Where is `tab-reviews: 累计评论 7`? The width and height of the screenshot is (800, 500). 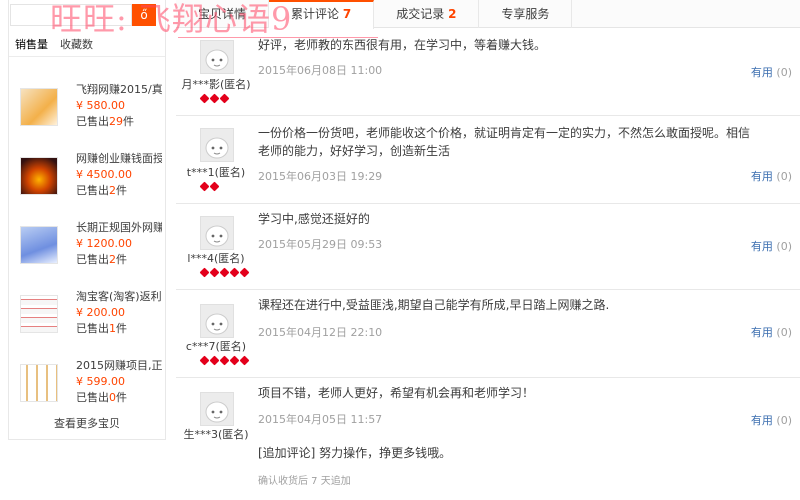 tab-reviews: 累计评论 7 is located at coordinates (322, 14).